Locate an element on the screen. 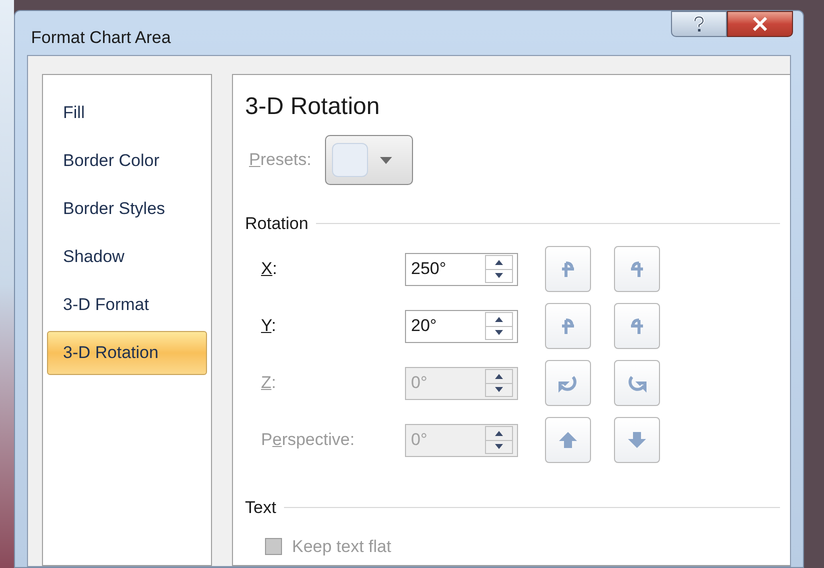 The height and width of the screenshot is (568, 824). category-item: 3-D Rotation is located at coordinates (127, 353).